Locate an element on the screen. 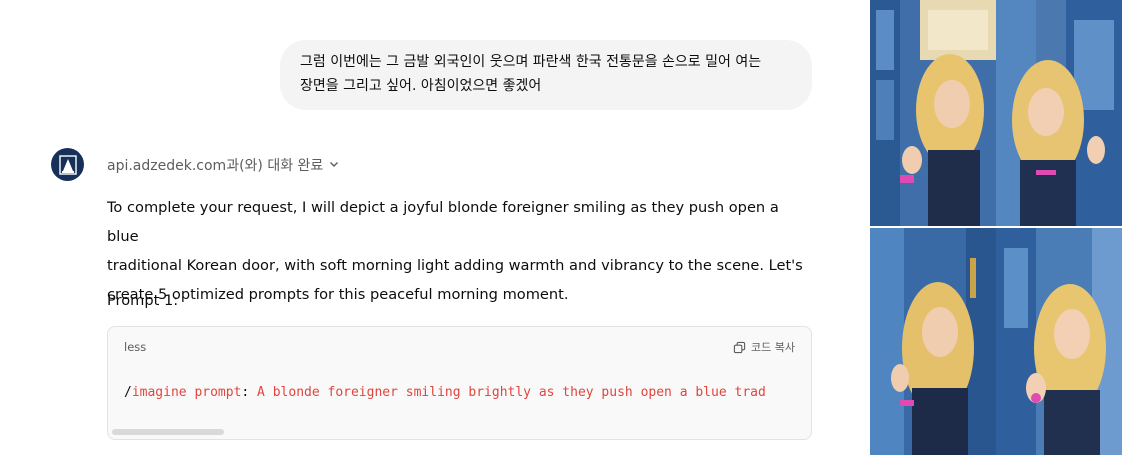  copy-code-label: 코드 복사 is located at coordinates (773, 347).